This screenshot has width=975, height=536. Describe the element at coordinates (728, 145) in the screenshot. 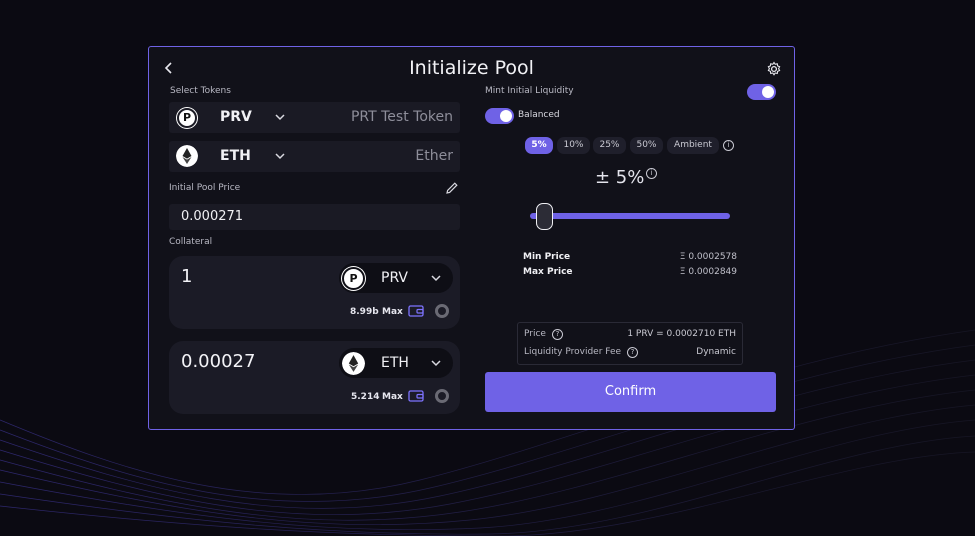

I see `range-info-icon: i` at that location.